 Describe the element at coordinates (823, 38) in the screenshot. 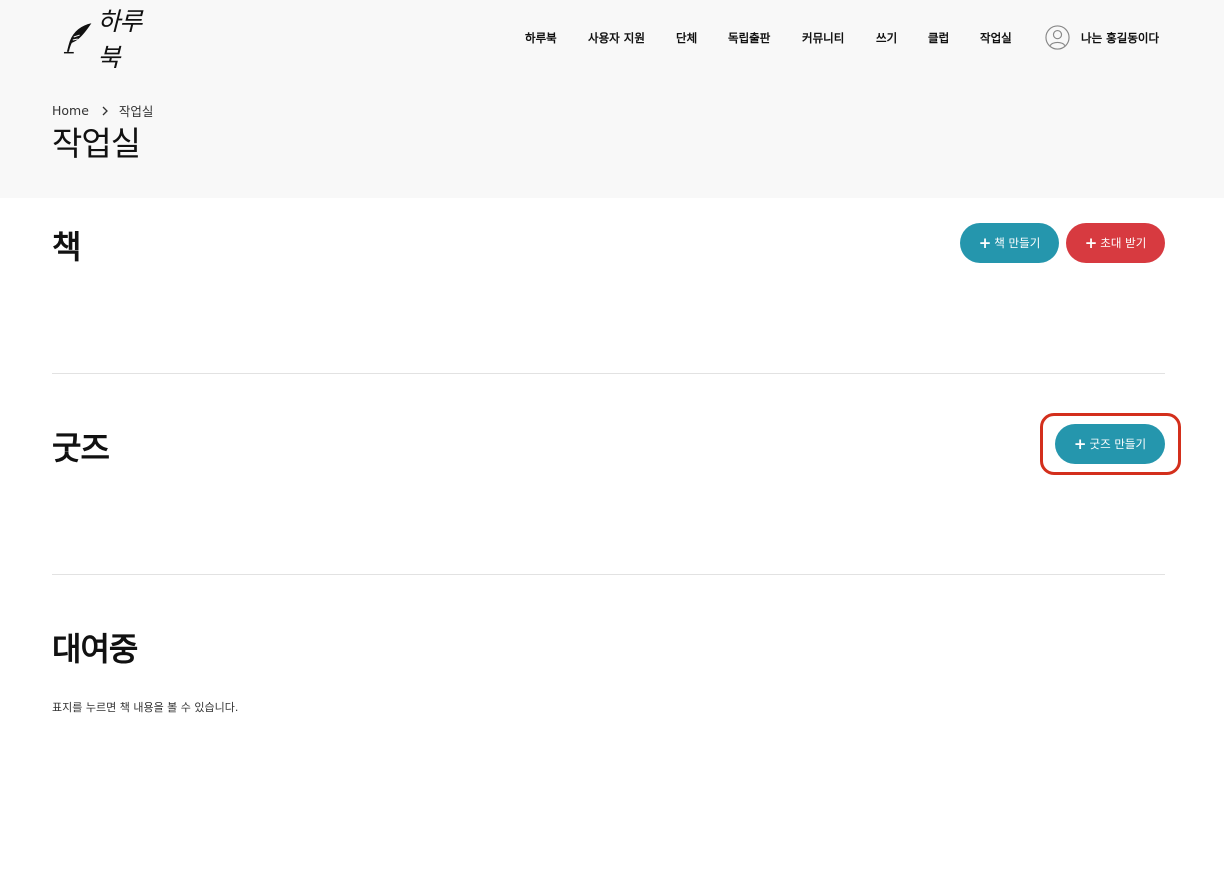

I see `nav-item-community: 커뮤니티` at that location.